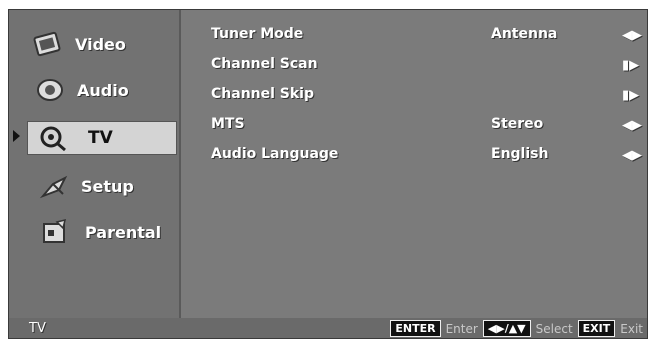 Image resolution: width=654 pixels, height=345 pixels. I want to click on row-value: Stereo, so click(517, 124).